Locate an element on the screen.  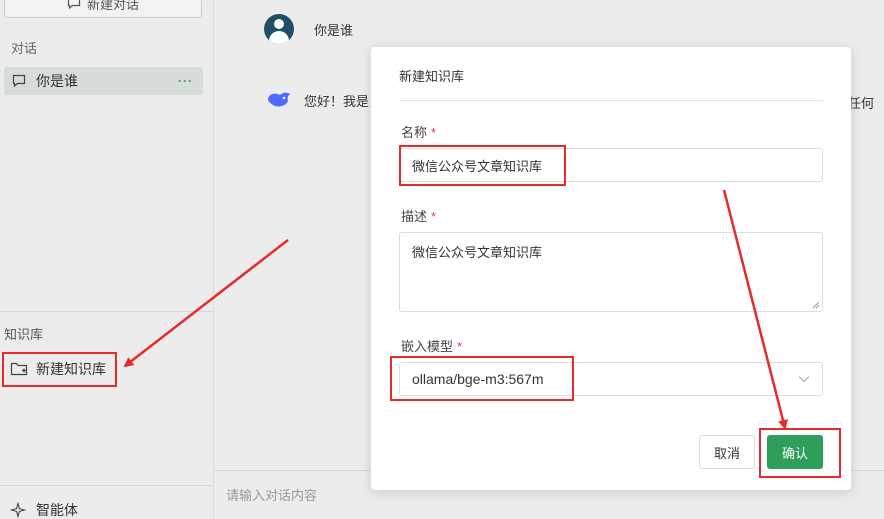
chevron-down-icon is located at coordinates (804, 379).